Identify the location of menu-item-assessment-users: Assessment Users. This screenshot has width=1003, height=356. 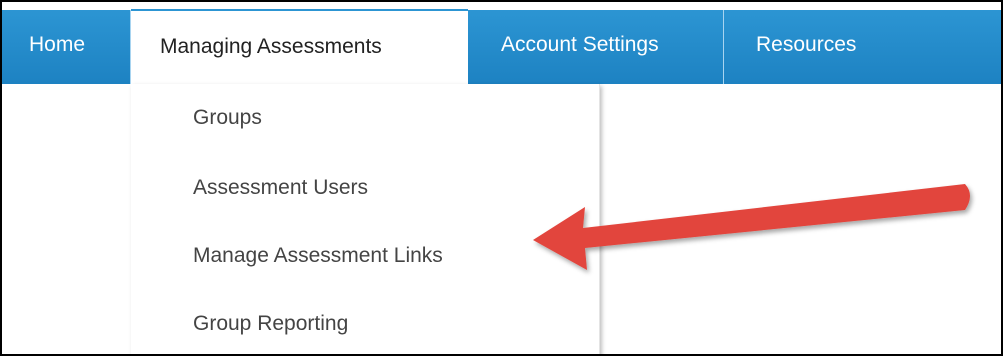
(280, 188).